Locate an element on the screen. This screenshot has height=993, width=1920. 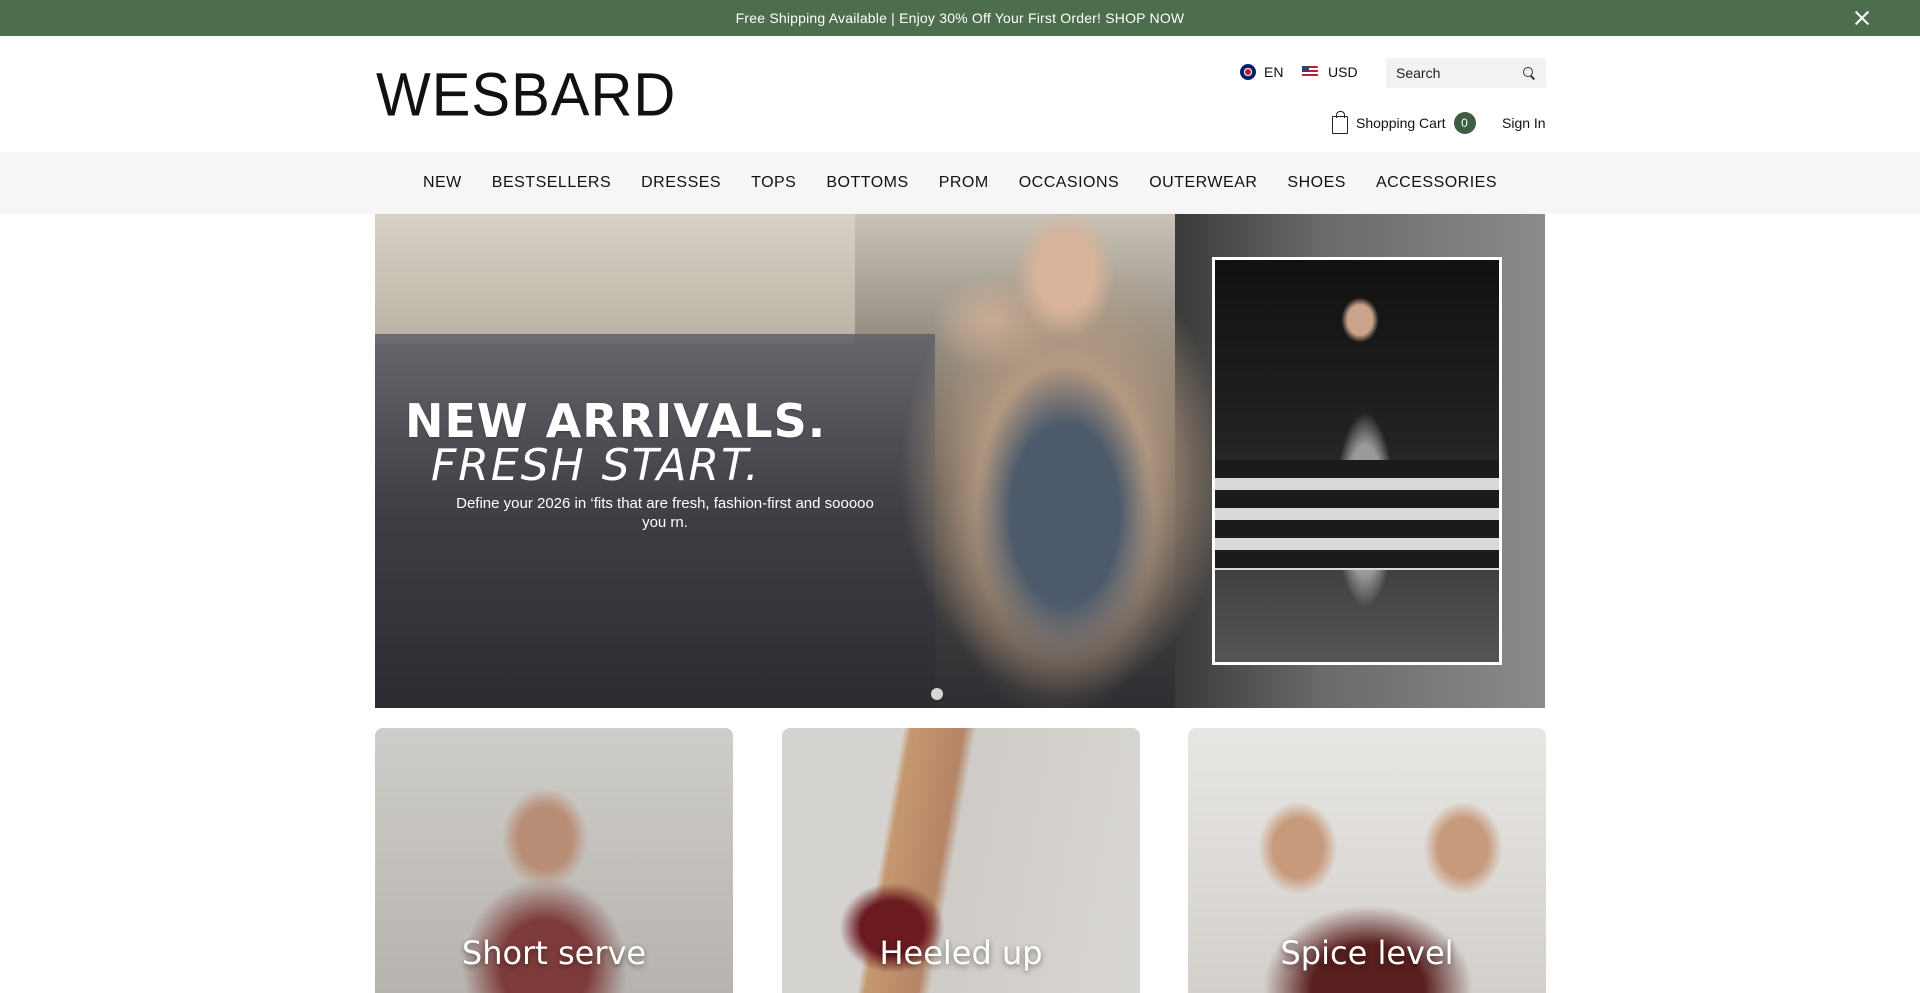
card-label: Heeled up is located at coordinates (961, 953).